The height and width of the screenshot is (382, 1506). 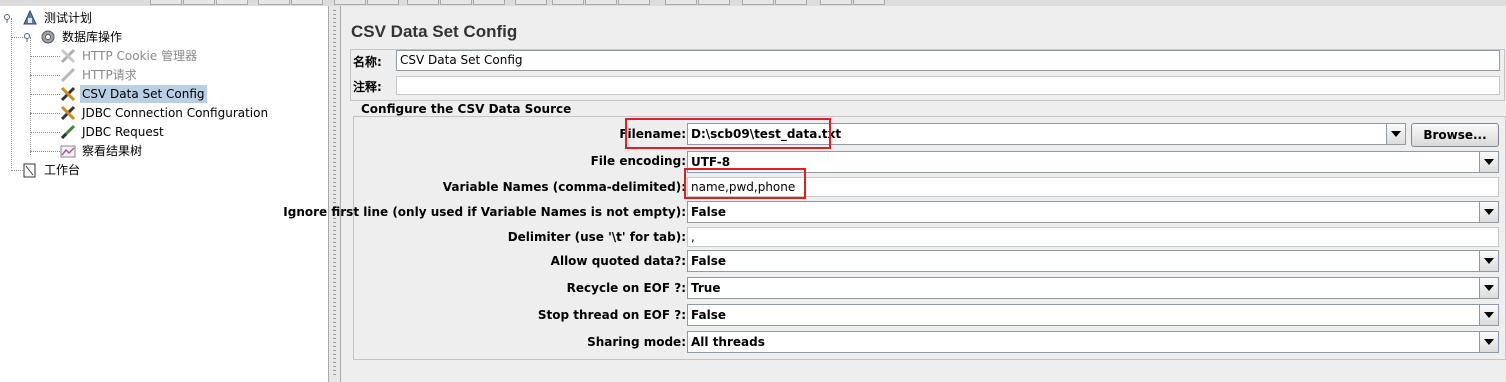 What do you see at coordinates (706, 288) in the screenshot?
I see `recycle-eof-value: True` at bounding box center [706, 288].